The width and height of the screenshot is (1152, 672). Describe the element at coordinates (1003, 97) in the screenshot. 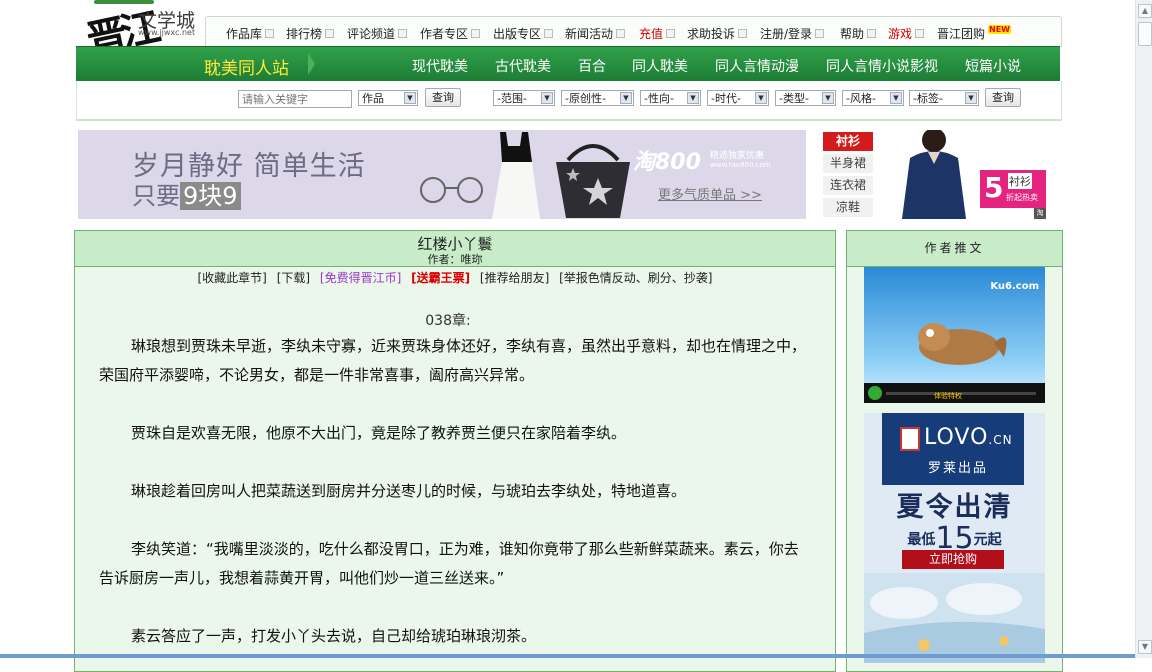

I see `filter-search-button: 查询` at that location.